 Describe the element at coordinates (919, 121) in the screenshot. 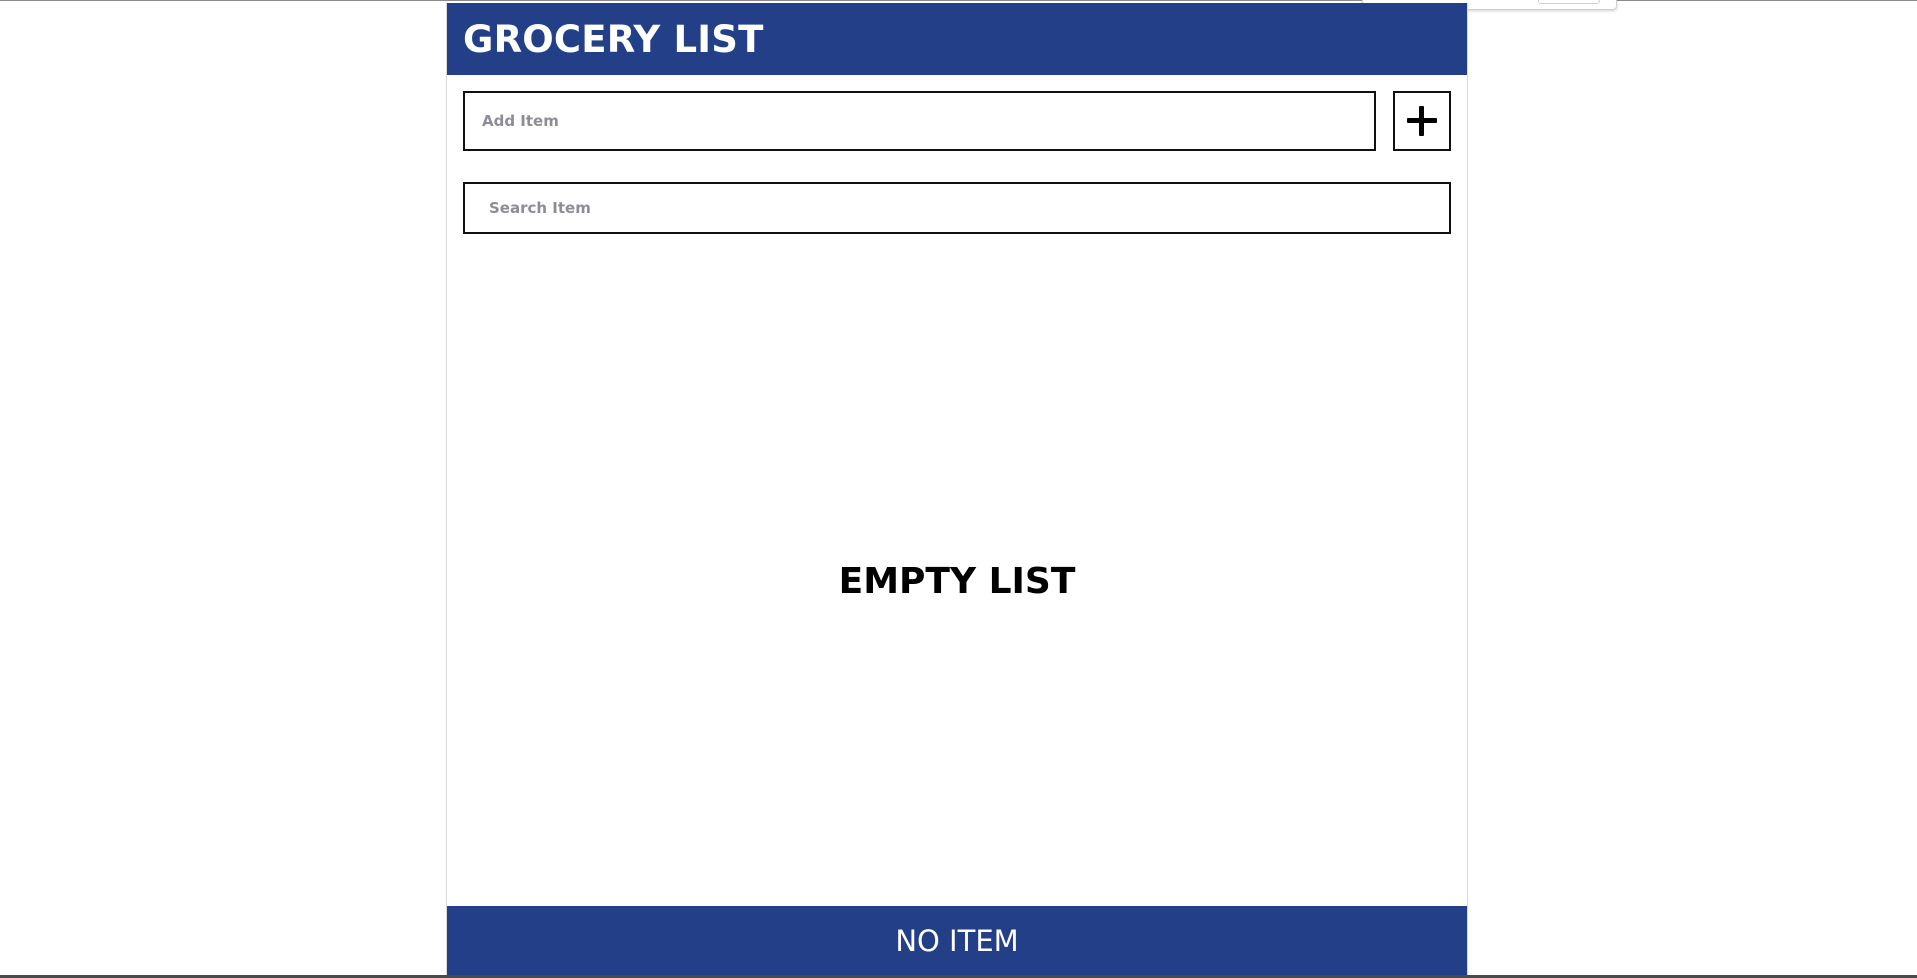

I see `add-item-input` at that location.